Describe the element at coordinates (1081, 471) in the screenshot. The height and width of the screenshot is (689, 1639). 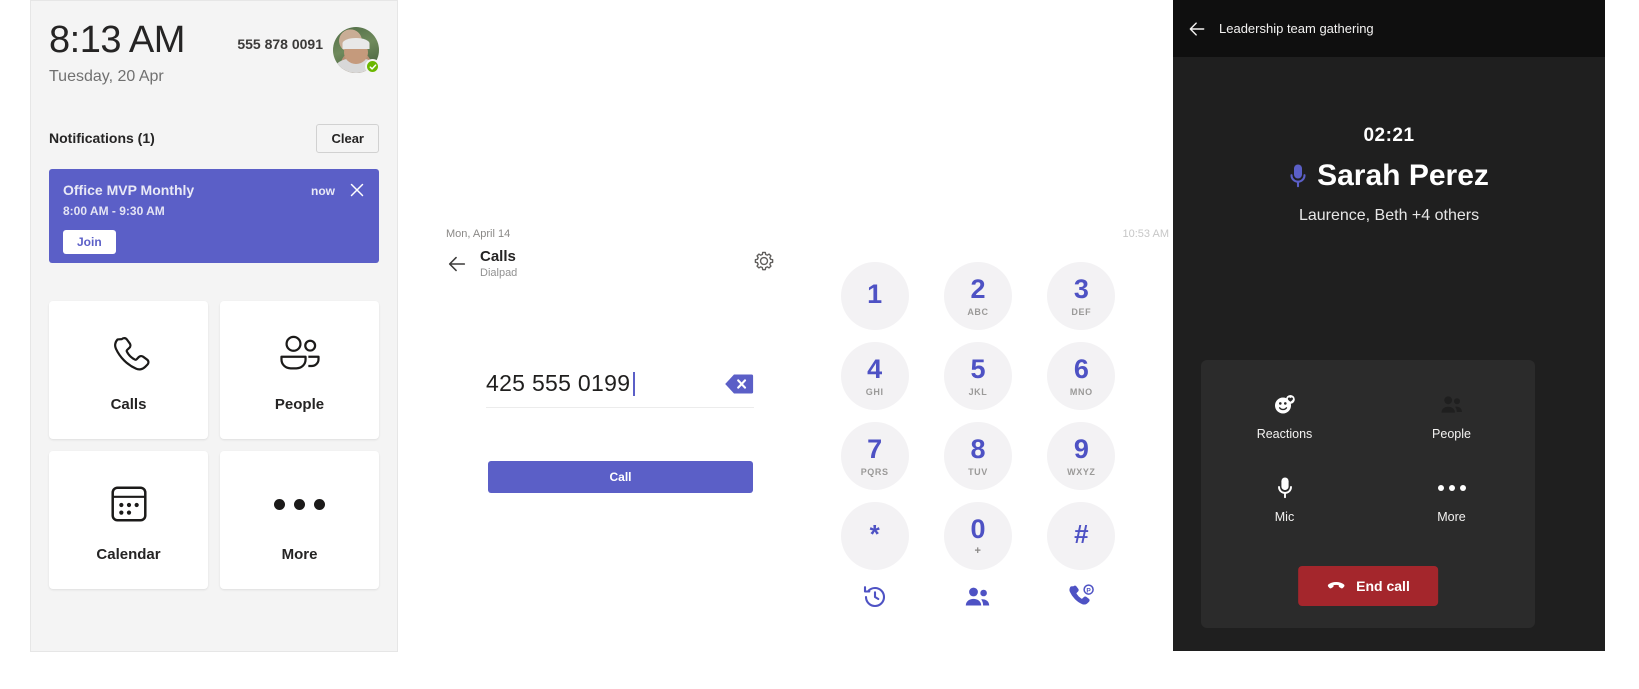
I see `key-letters: WXYZ` at that location.